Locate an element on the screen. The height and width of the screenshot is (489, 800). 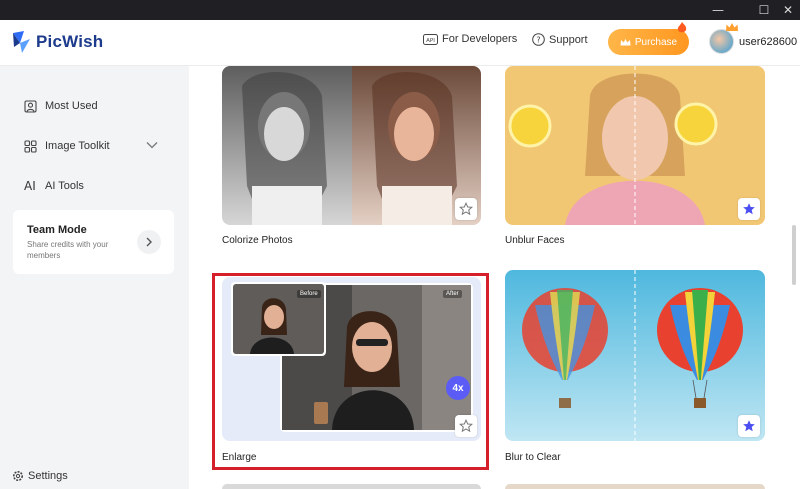
team-mode-title: Team Mode is located at coordinates (57, 230).